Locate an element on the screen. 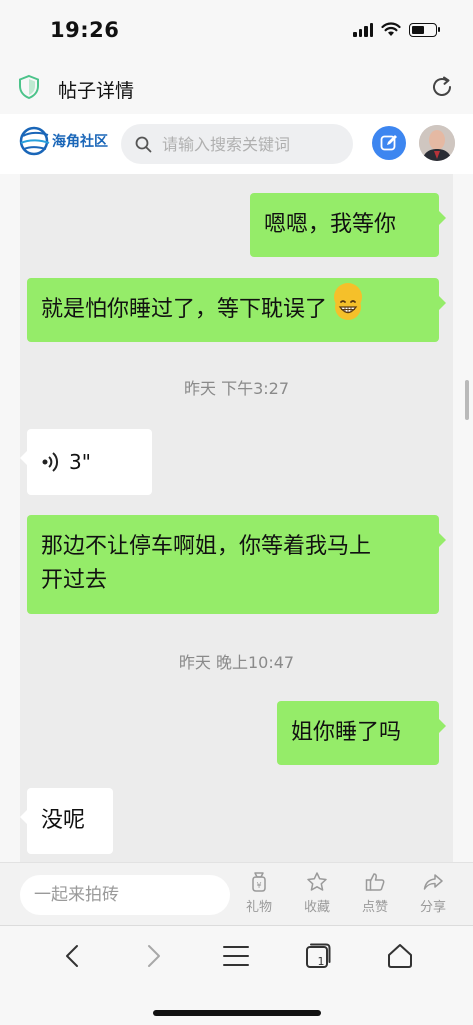 Image resolution: width=473 pixels, height=1025 pixels. home-indicator is located at coordinates (237, 1013).